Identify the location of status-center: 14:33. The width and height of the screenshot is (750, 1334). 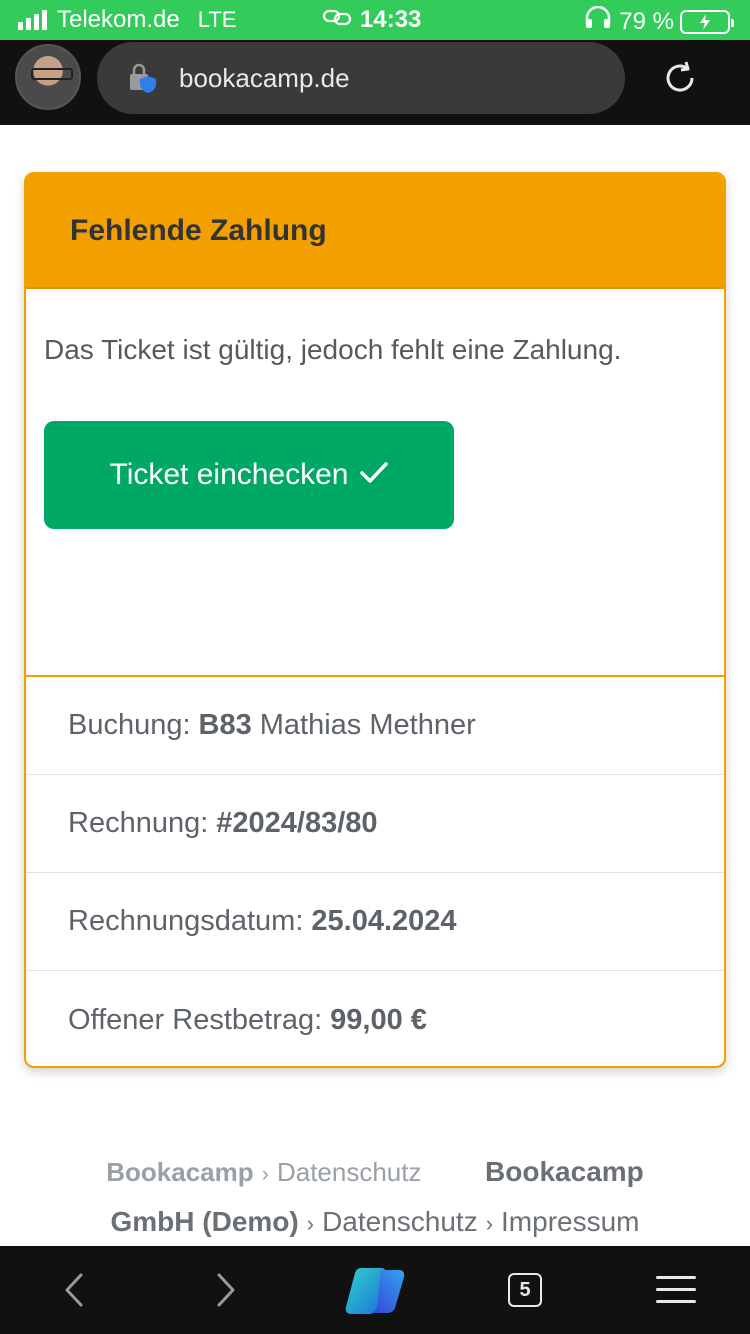
(371, 20).